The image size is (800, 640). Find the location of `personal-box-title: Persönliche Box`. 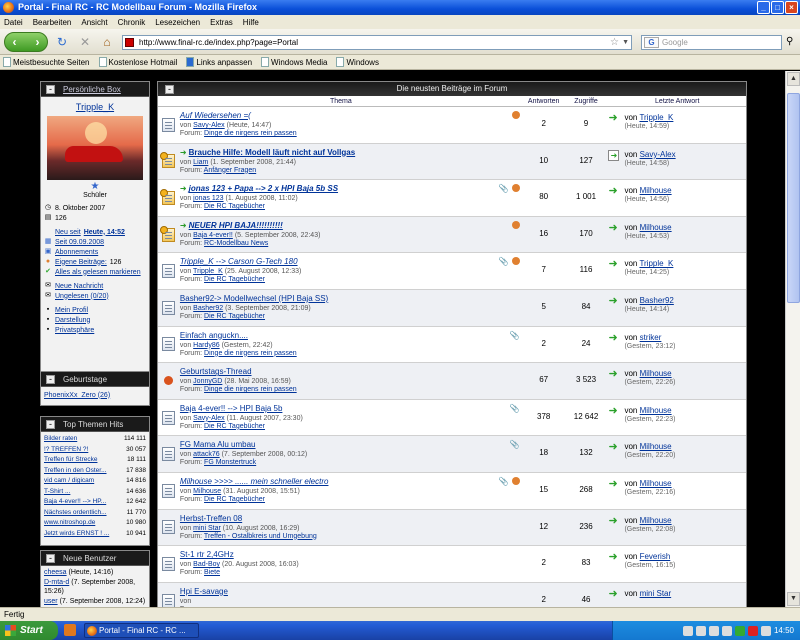

personal-box-title: Persönliche Box is located at coordinates (92, 89).